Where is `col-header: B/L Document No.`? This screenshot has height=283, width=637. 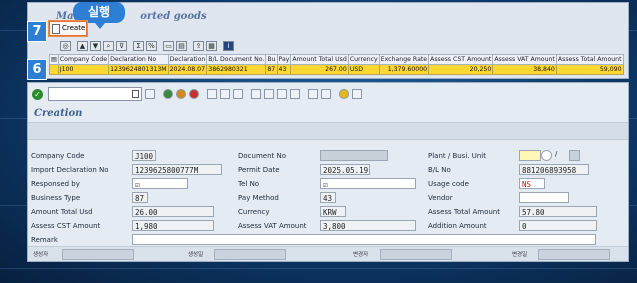 col-header: B/L Document No. is located at coordinates (236, 59).